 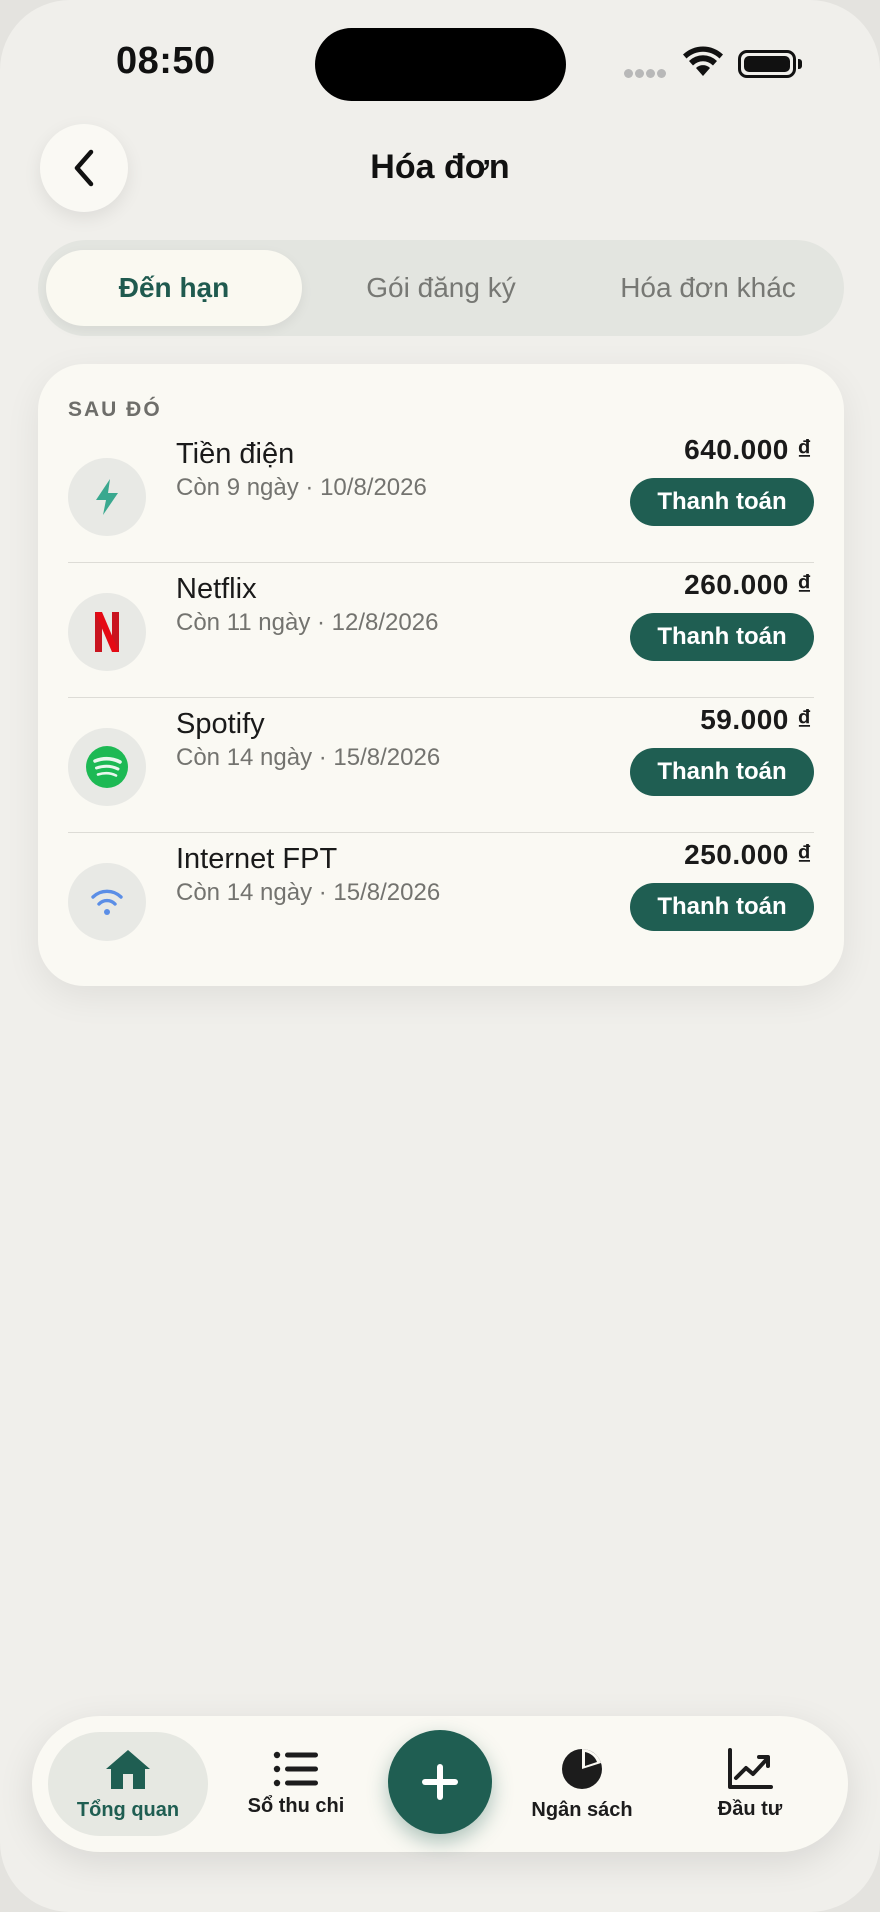 What do you see at coordinates (128, 1809) in the screenshot?
I see `nav-label: Tổng quan` at bounding box center [128, 1809].